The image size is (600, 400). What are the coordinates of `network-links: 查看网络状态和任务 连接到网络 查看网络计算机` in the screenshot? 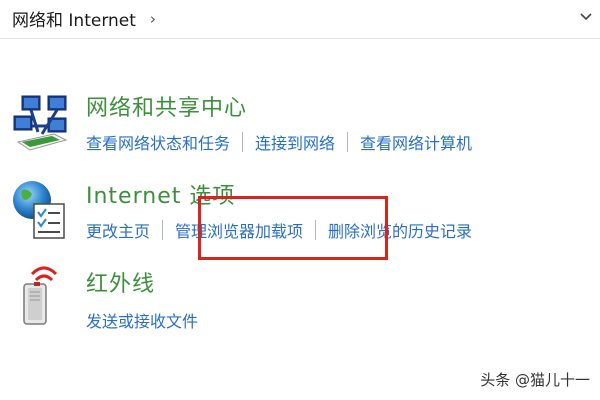 It's located at (279, 142).